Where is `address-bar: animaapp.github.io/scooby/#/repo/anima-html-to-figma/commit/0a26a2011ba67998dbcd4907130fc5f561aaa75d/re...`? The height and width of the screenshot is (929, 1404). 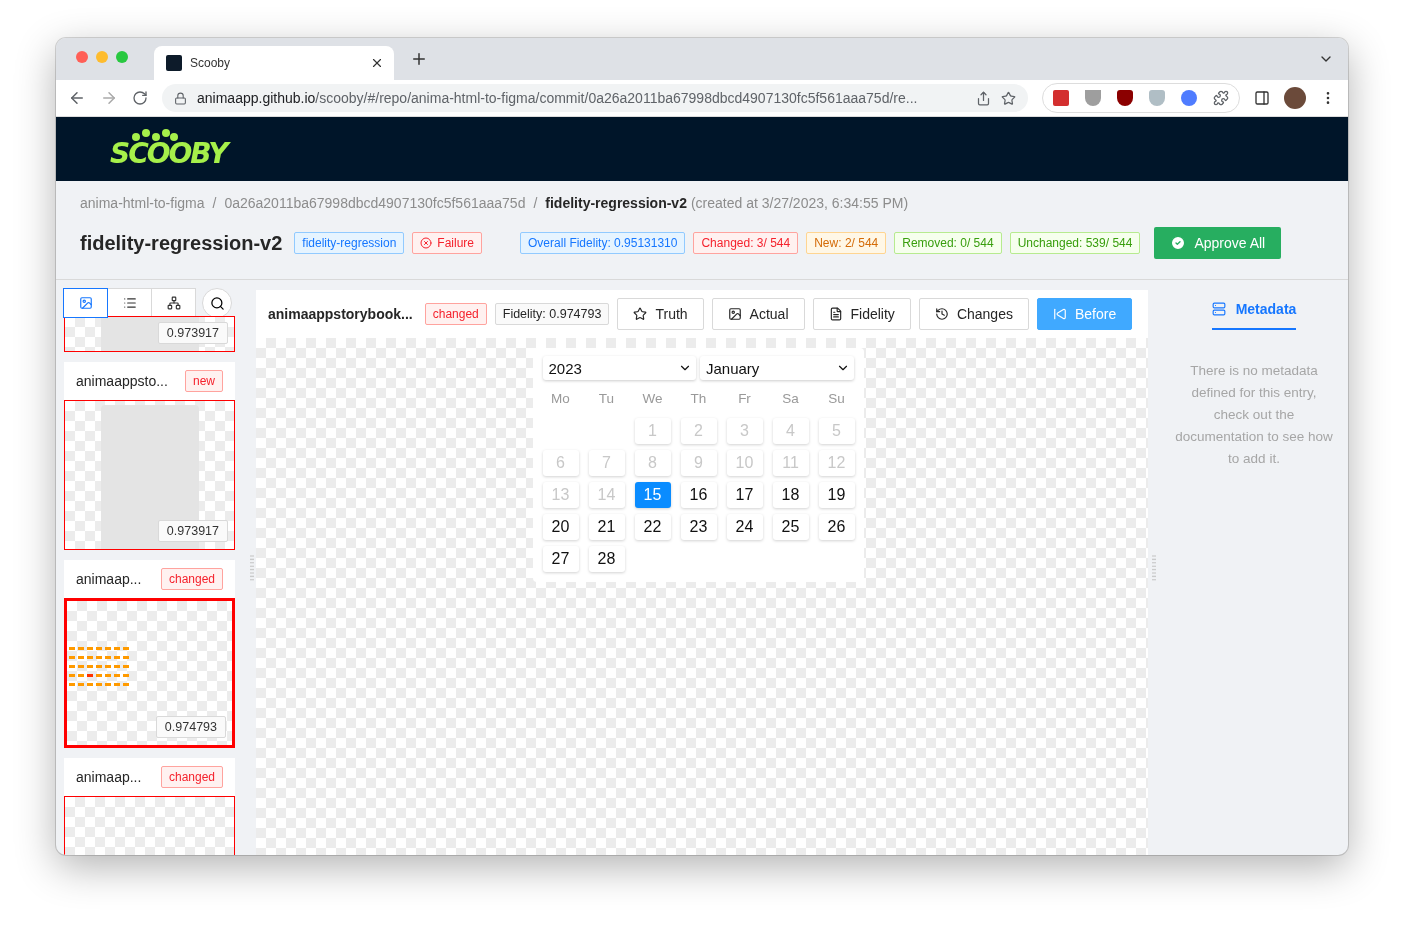 address-bar: animaapp.github.io/scooby/#/repo/anima-html-to-figma/commit/0a26a2011ba67998dbcd4907130fc5f561aaa75d/re... is located at coordinates (595, 98).